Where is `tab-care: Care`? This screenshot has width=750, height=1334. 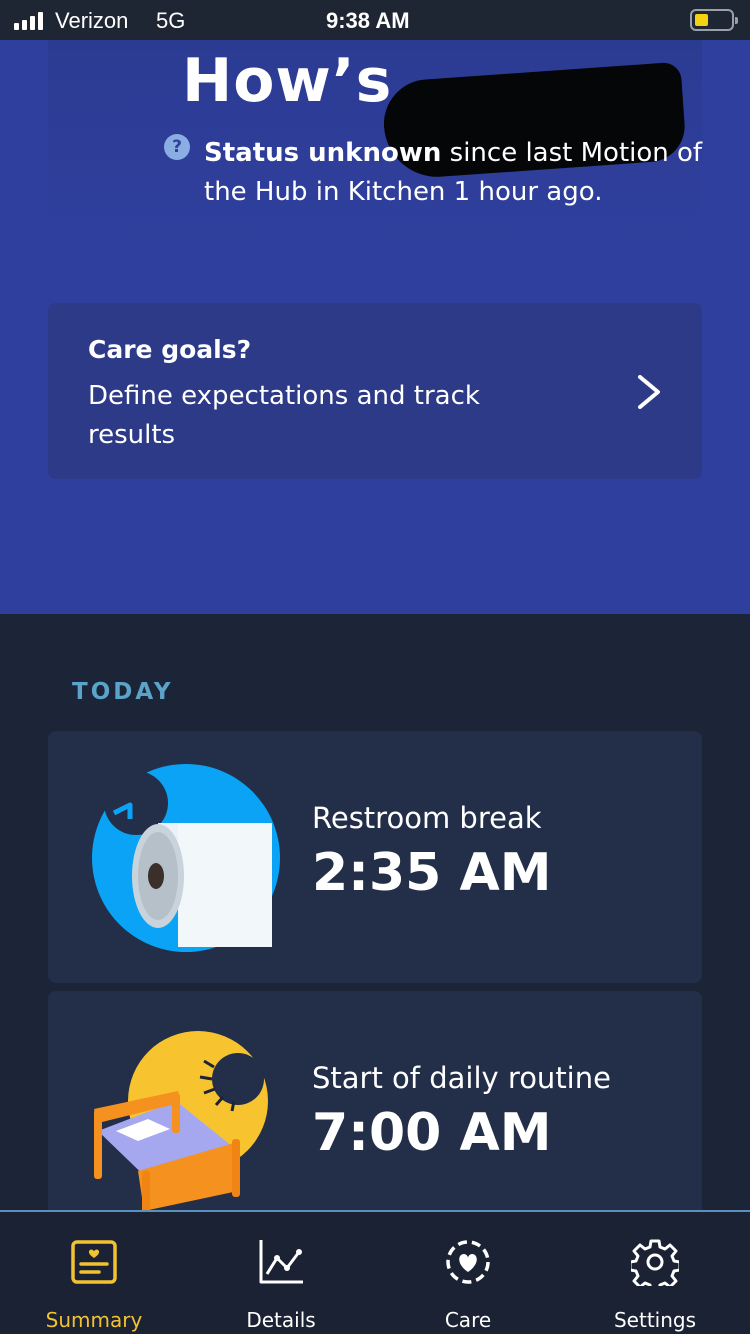
tab-care: Care is located at coordinates (468, 1273).